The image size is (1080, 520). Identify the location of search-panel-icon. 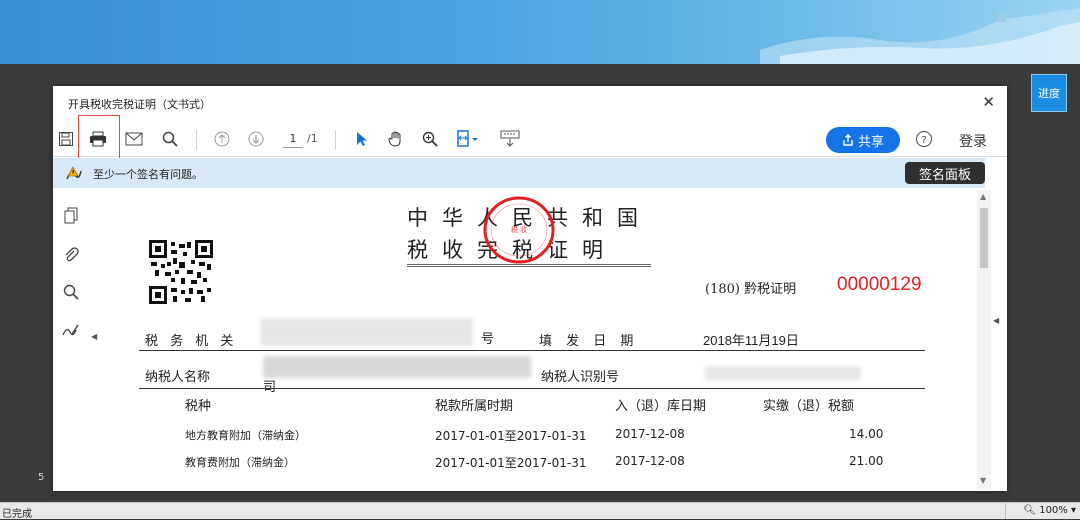
(71, 292).